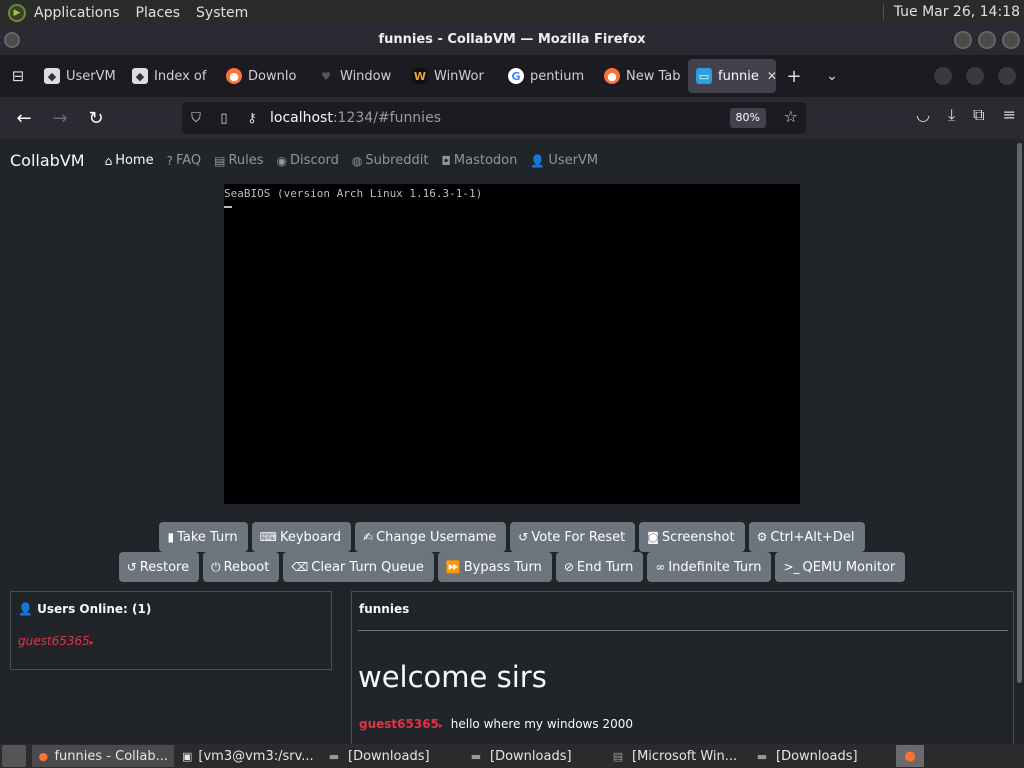 This screenshot has width=1024, height=768. What do you see at coordinates (987, 40) in the screenshot?
I see `maximize-icon` at bounding box center [987, 40].